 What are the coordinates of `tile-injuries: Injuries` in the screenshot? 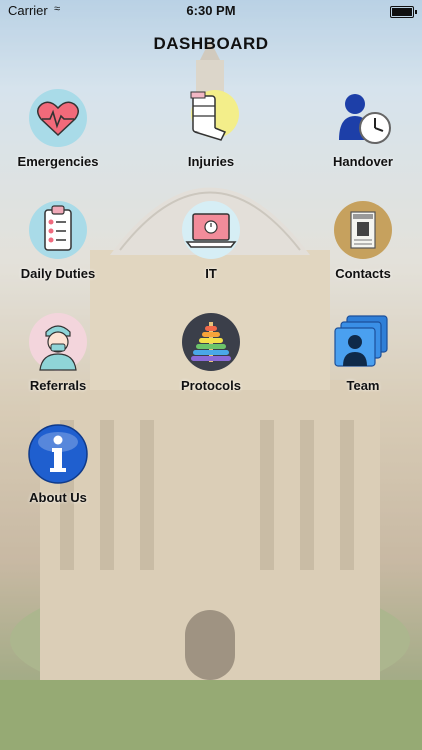 It's located at (211, 128).